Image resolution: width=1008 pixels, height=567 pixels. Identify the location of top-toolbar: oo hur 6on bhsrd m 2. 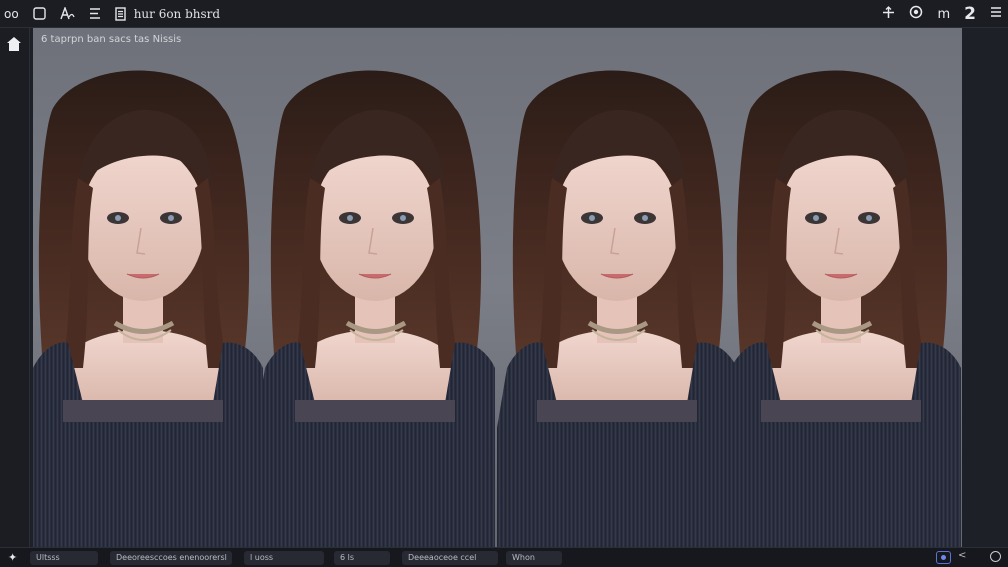
(504, 14).